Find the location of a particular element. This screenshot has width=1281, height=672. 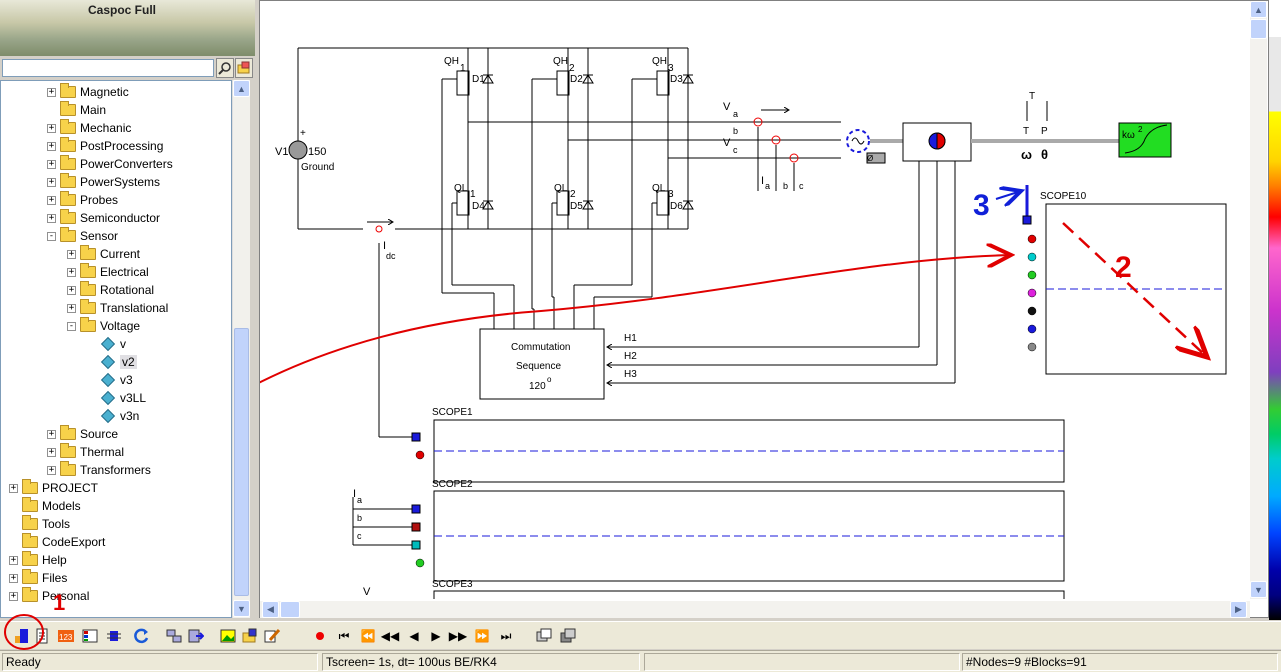

scope1 is located at coordinates (738, 451).